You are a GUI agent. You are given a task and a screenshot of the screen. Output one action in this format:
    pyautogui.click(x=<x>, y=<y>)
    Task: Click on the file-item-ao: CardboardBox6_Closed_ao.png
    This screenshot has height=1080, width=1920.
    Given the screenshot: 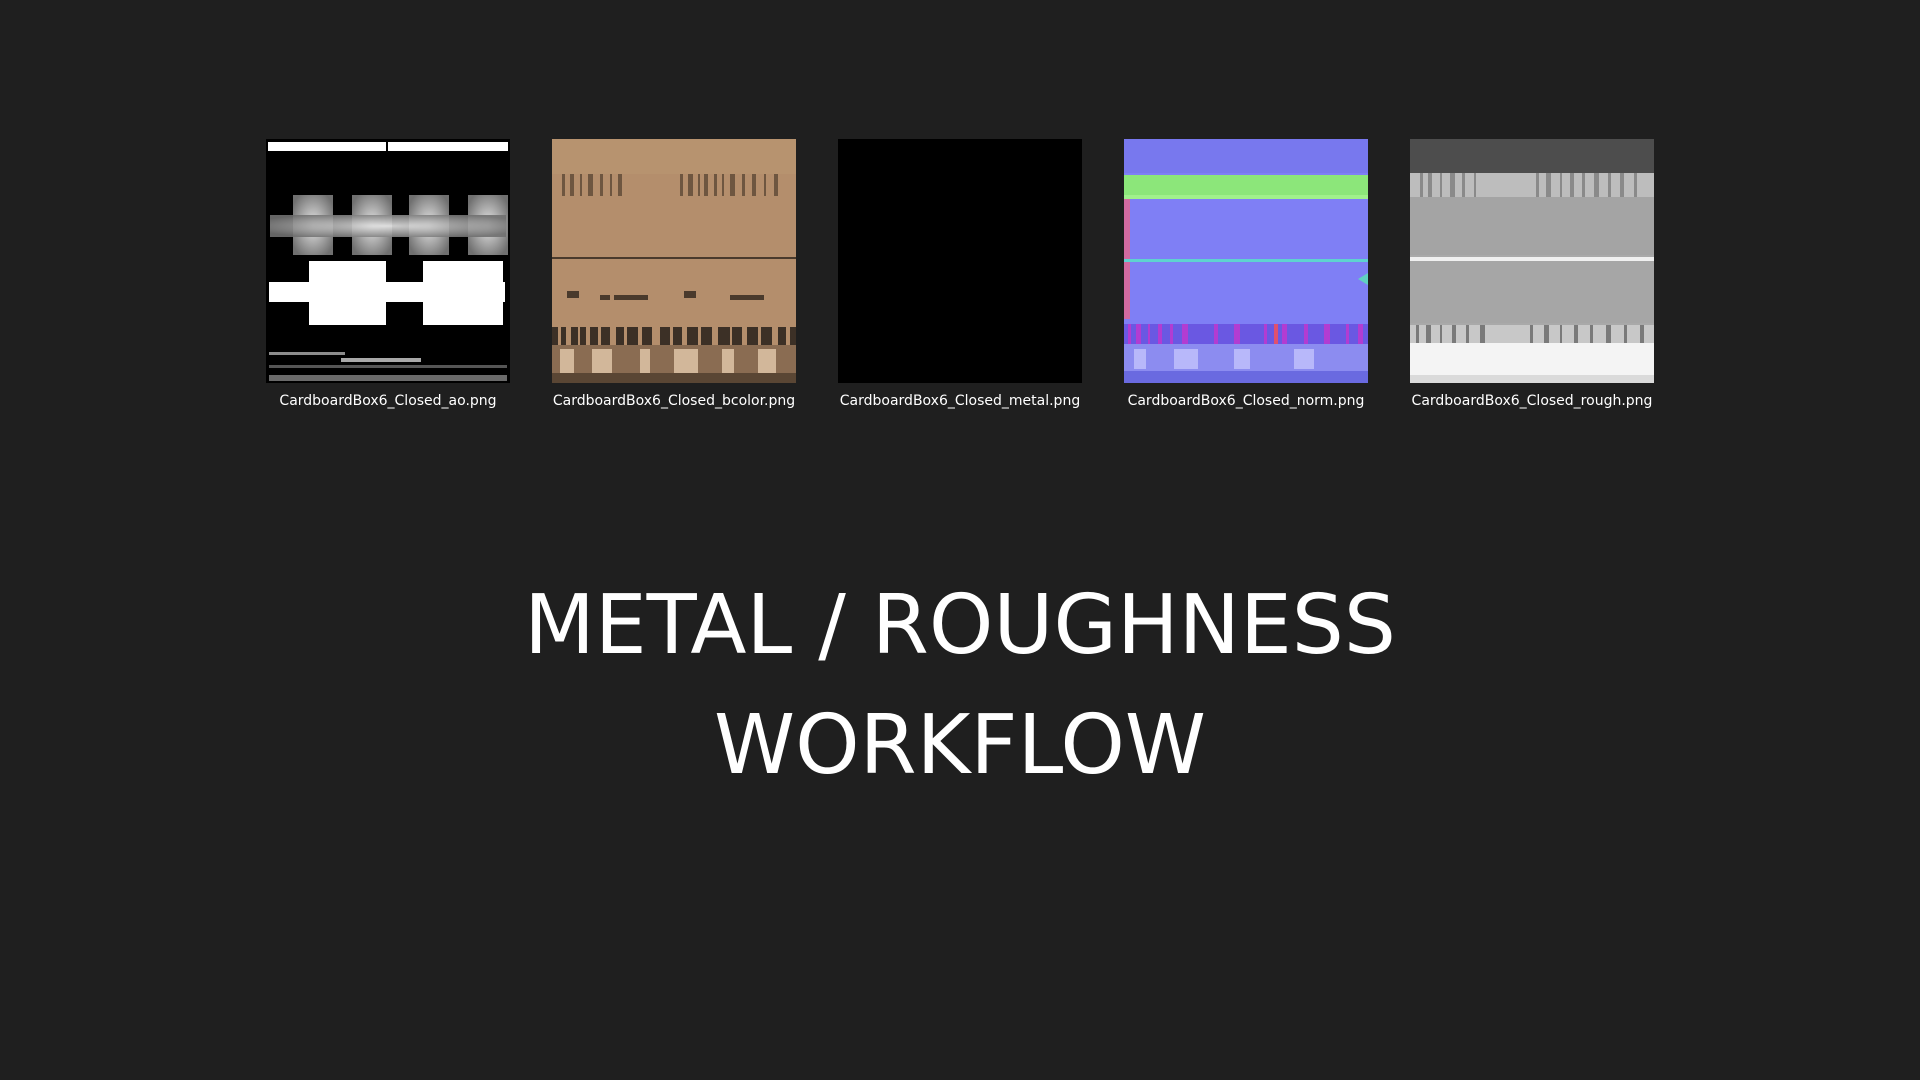 What is the action you would take?
    pyautogui.click(x=388, y=279)
    